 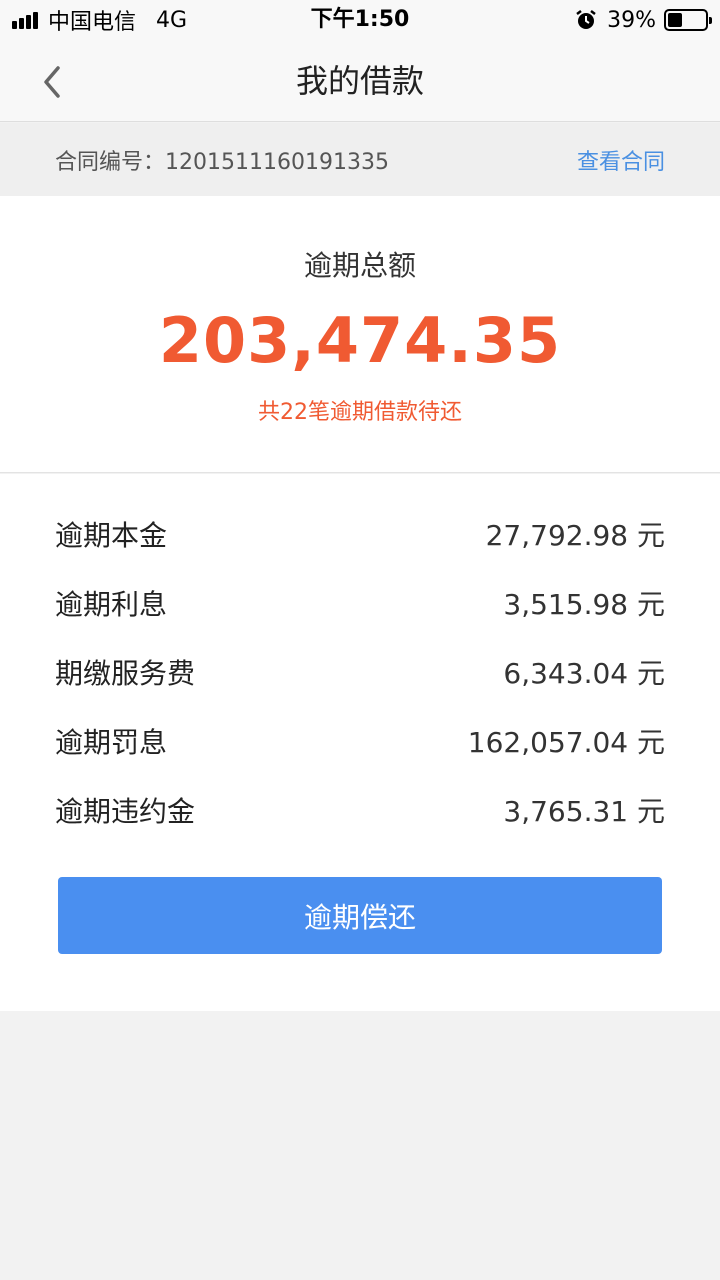 What do you see at coordinates (584, 673) in the screenshot?
I see `detail-value: 6,343.04 元` at bounding box center [584, 673].